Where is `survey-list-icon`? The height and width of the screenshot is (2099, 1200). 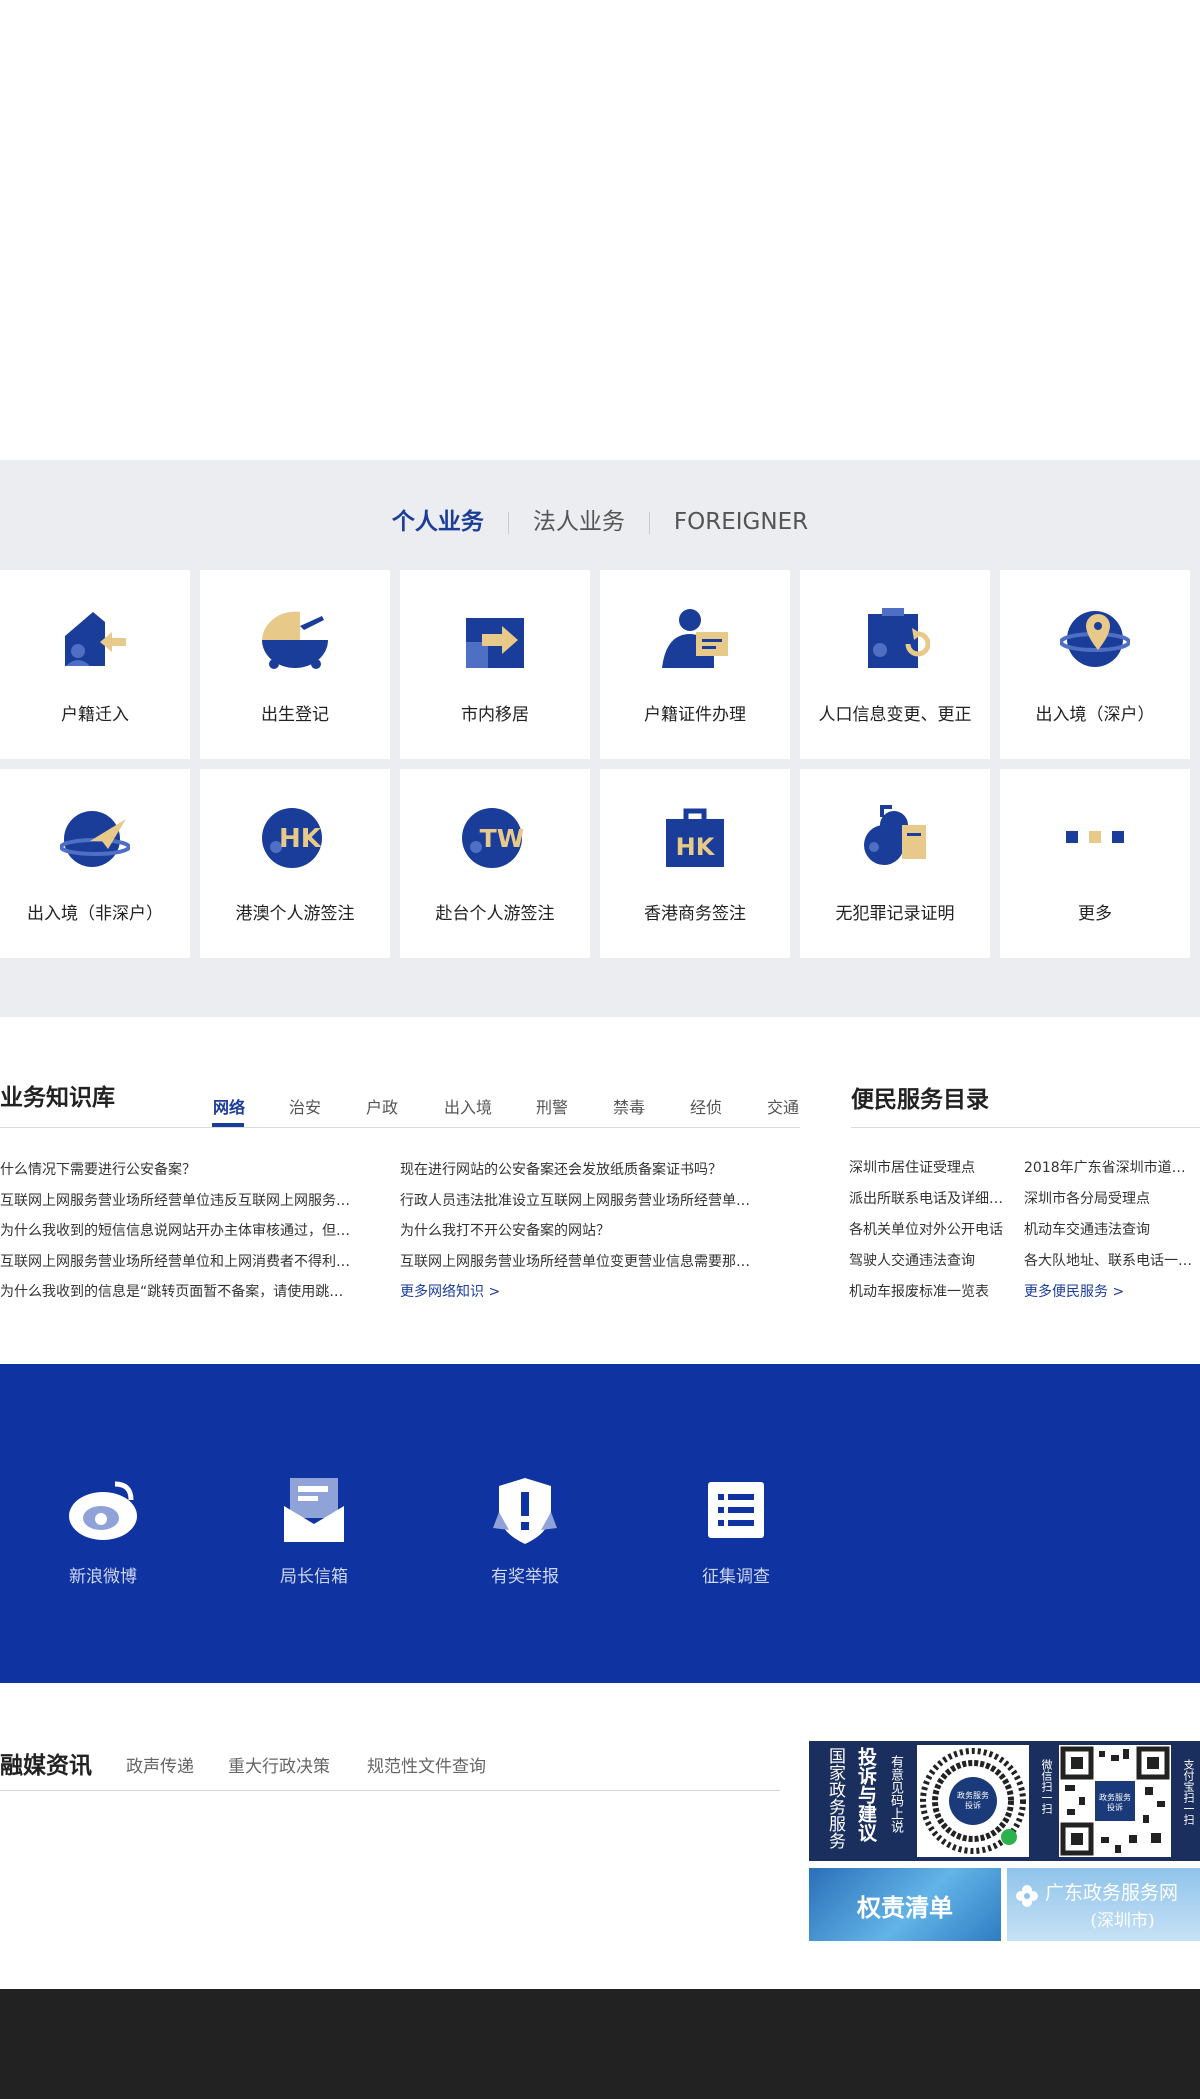
survey-list-icon is located at coordinates (736, 1510).